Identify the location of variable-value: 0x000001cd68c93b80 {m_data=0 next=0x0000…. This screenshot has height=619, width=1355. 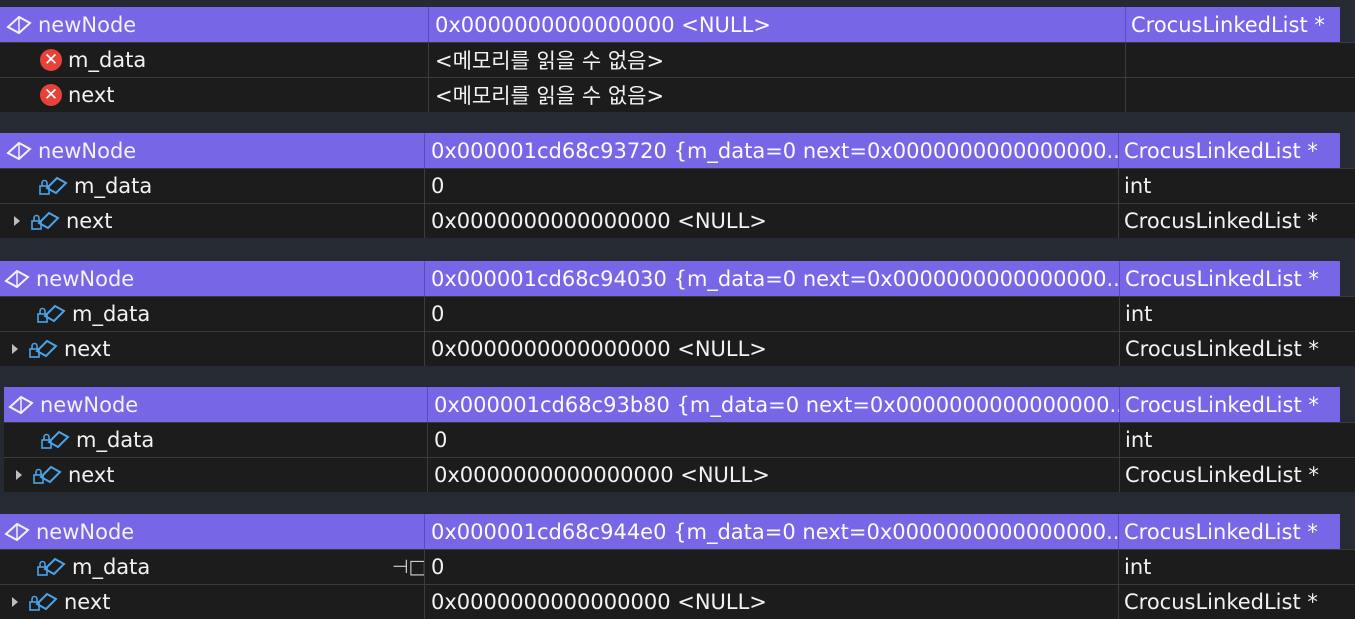
(773, 404).